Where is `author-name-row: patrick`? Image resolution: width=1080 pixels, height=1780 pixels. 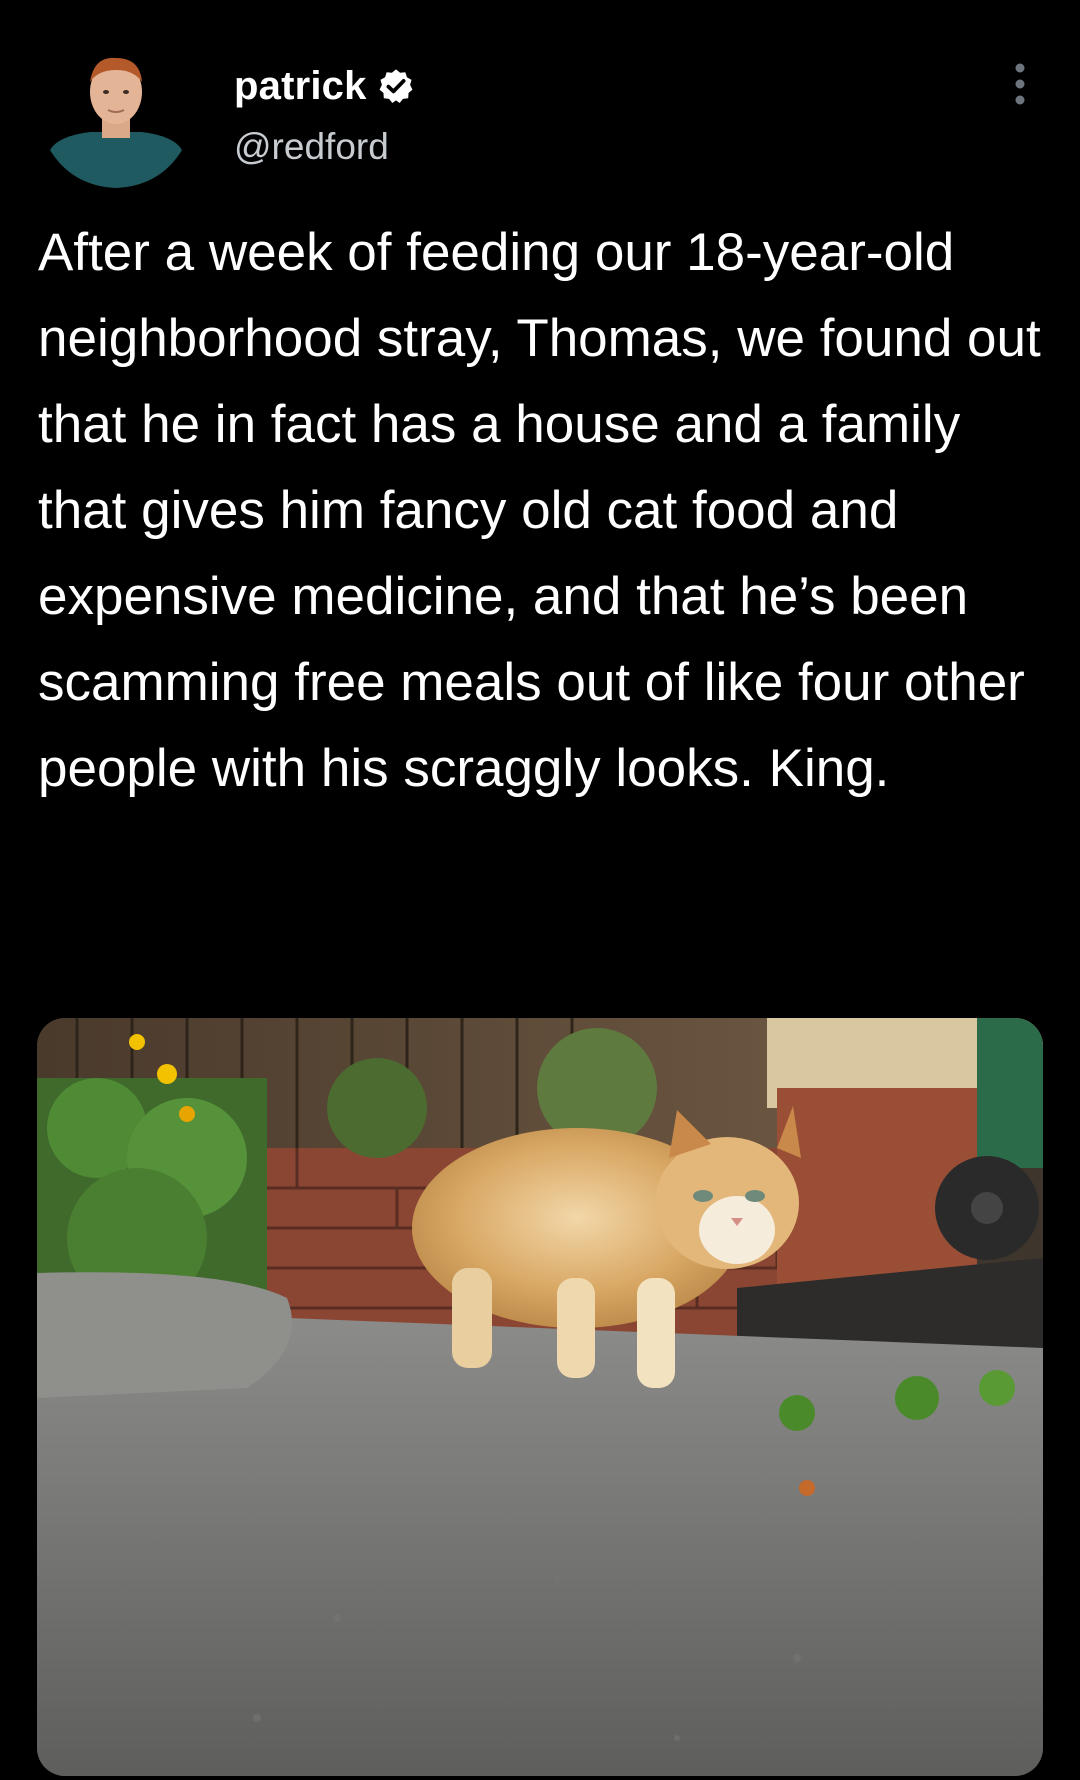
author-name-row: patrick is located at coordinates (324, 86).